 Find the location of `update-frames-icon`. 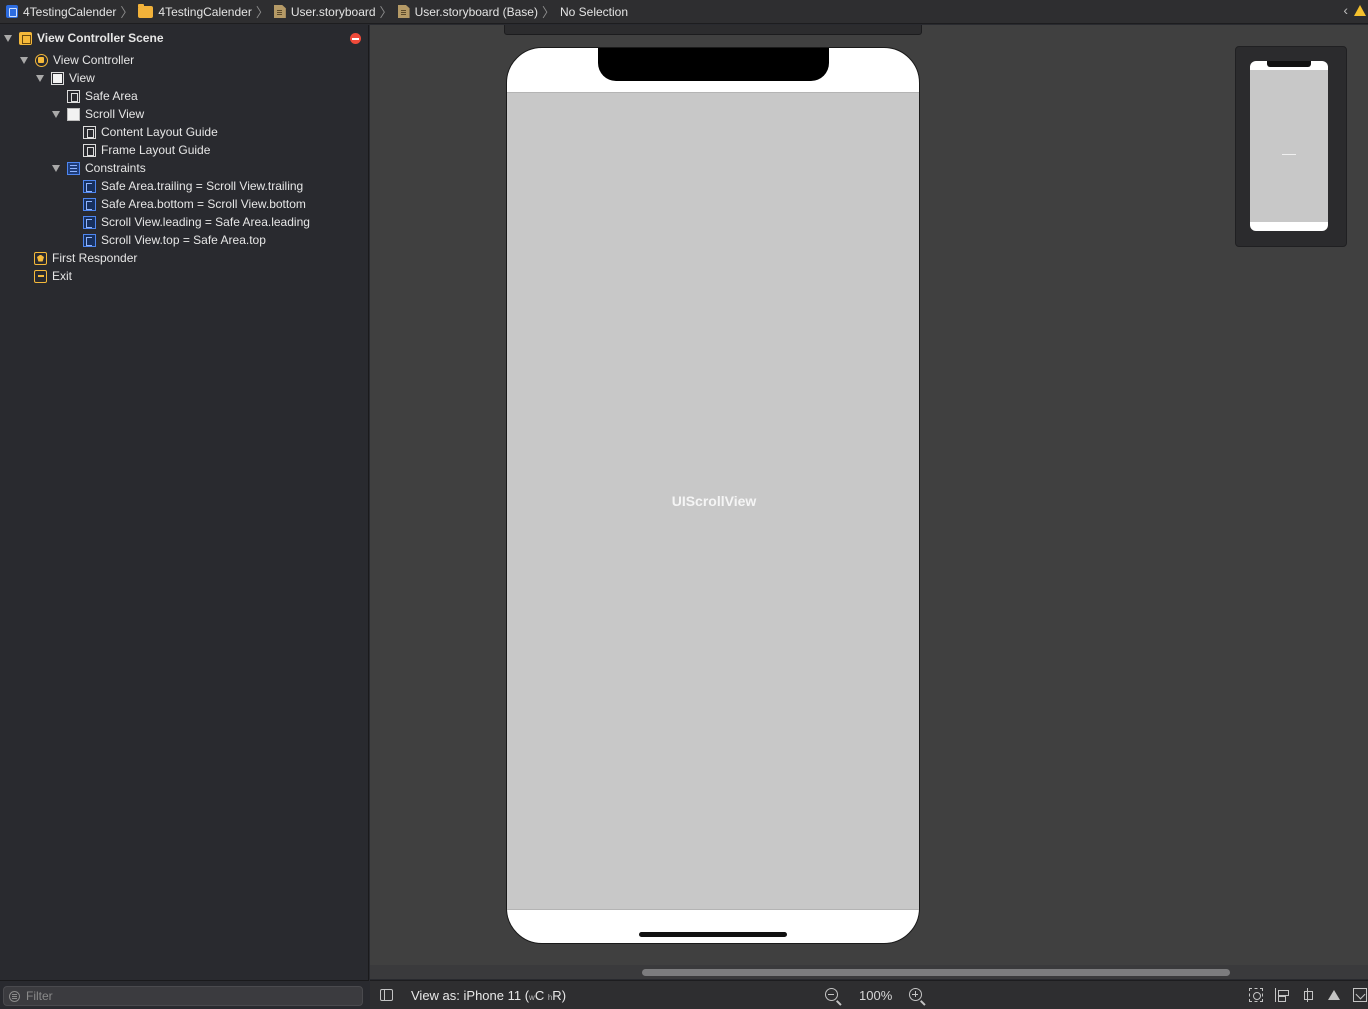

update-frames-icon is located at coordinates (1256, 995).